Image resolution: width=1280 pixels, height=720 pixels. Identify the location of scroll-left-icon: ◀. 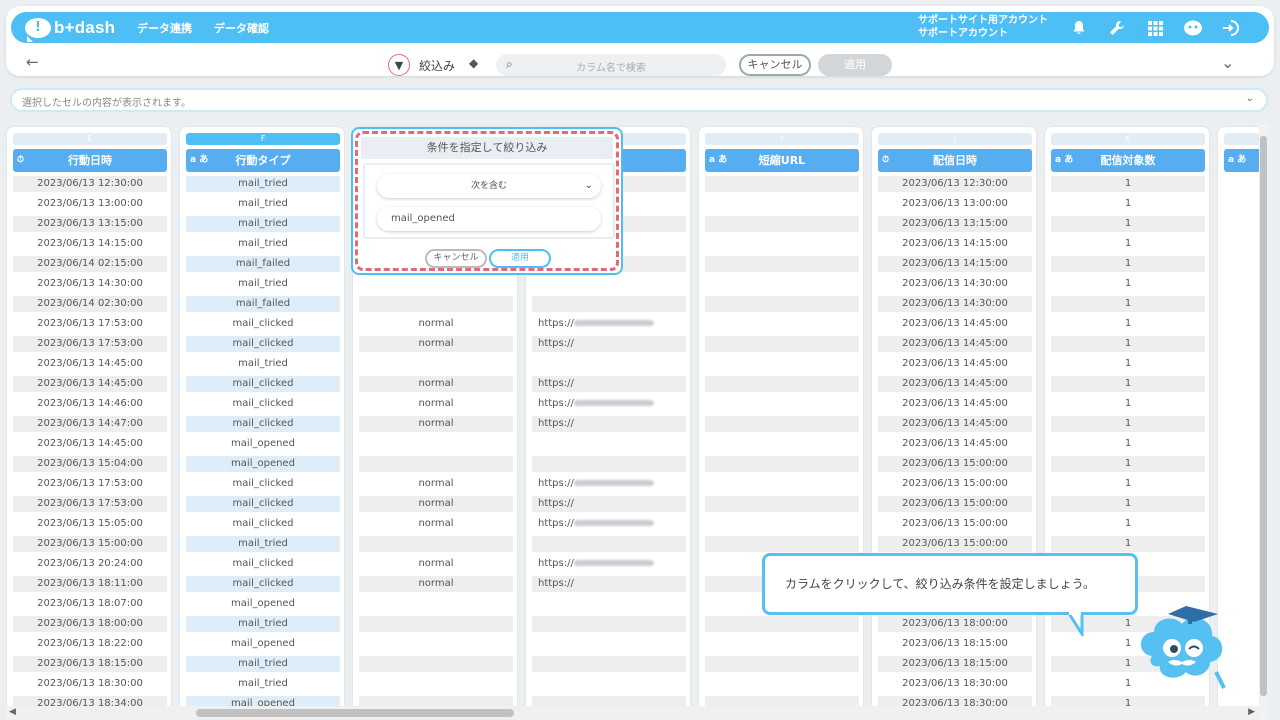
(12, 712).